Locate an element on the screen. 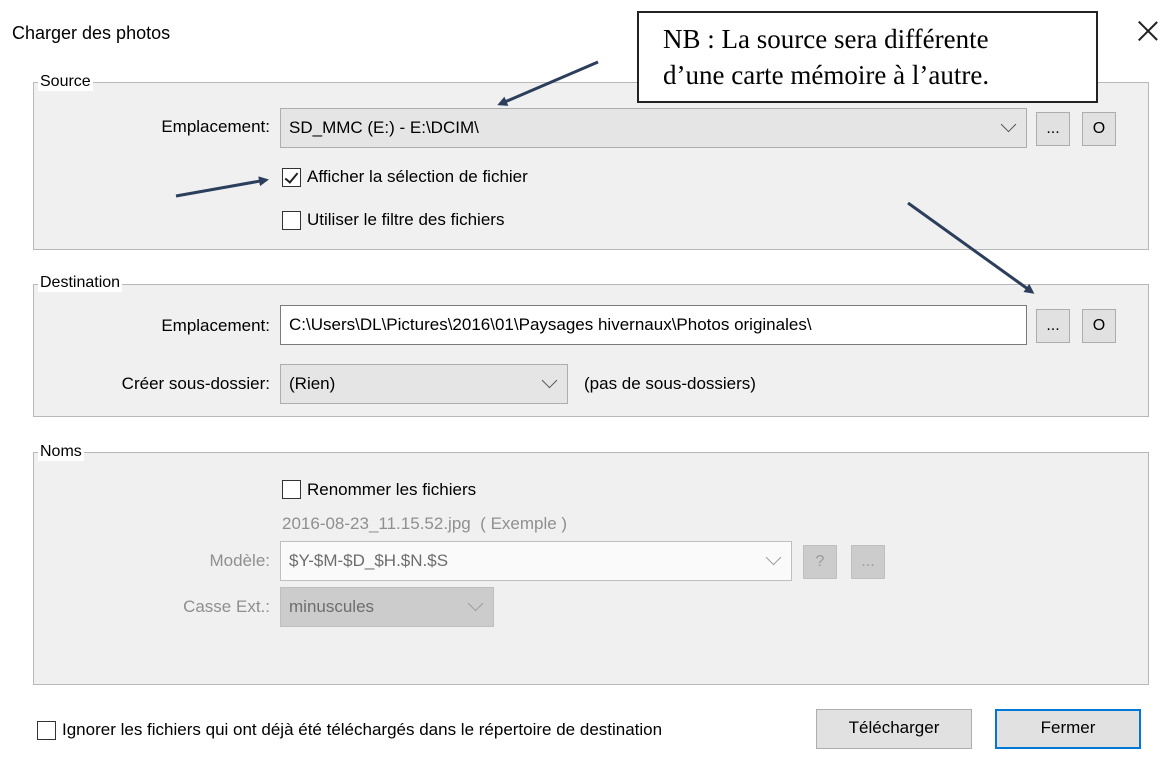 Image resolution: width=1172 pixels, height=765 pixels. arrow-to-destination-browse is located at coordinates (971, 247).